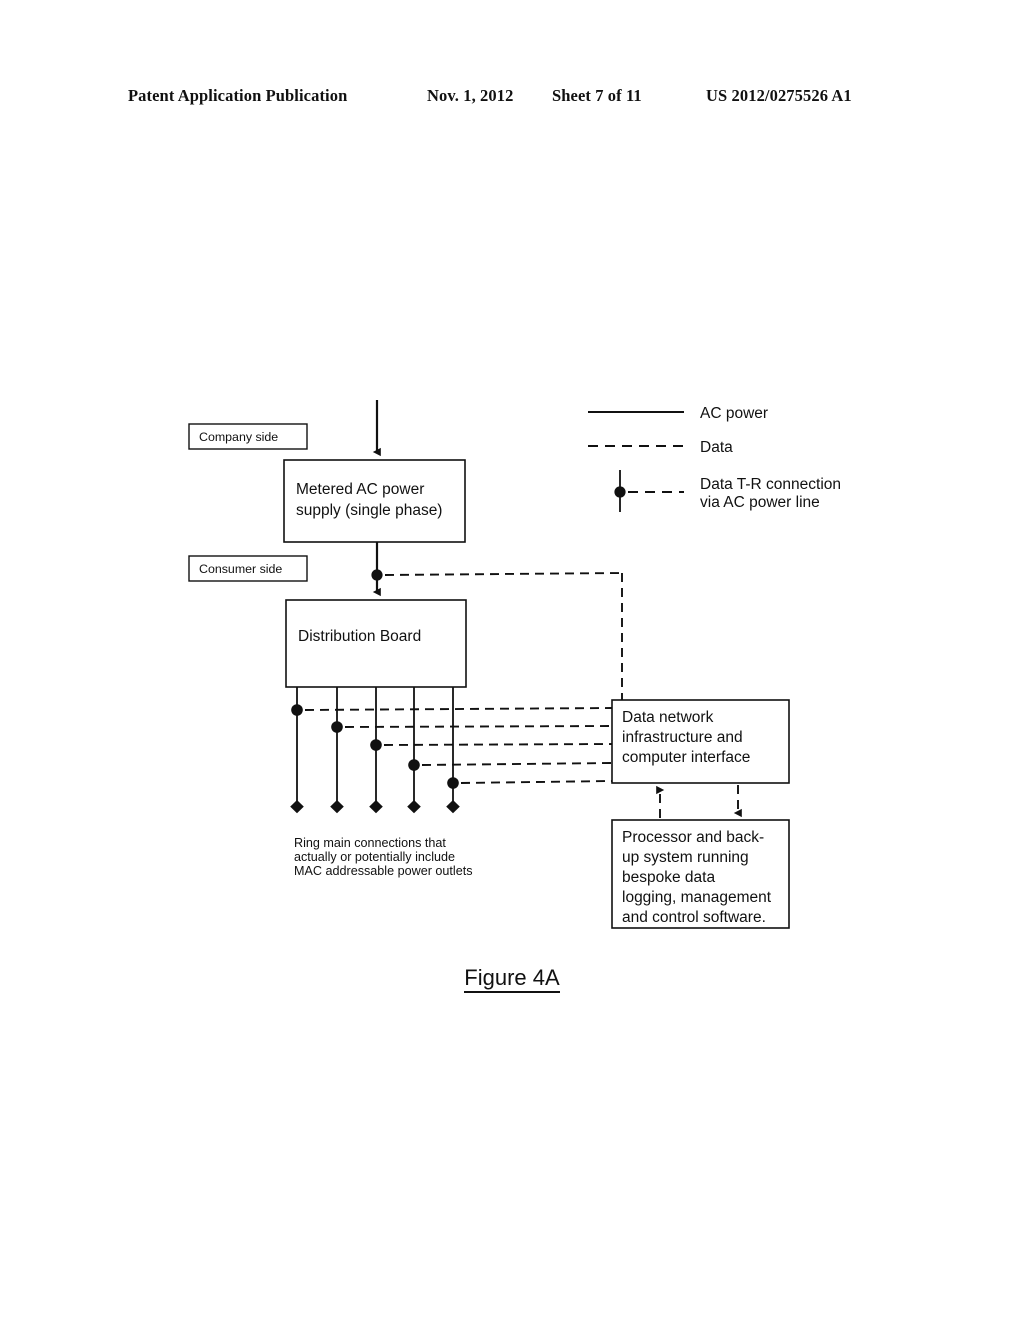 The width and height of the screenshot is (1024, 1320). Describe the element at coordinates (734, 413) in the screenshot. I see `legend-ac-power-label: AC power` at that location.